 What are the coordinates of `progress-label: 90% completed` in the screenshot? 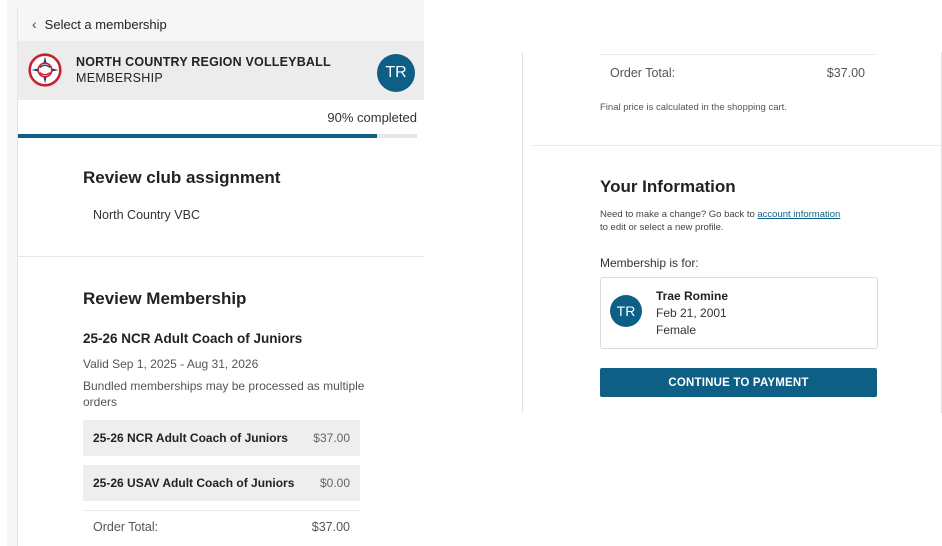 It's located at (372, 117).